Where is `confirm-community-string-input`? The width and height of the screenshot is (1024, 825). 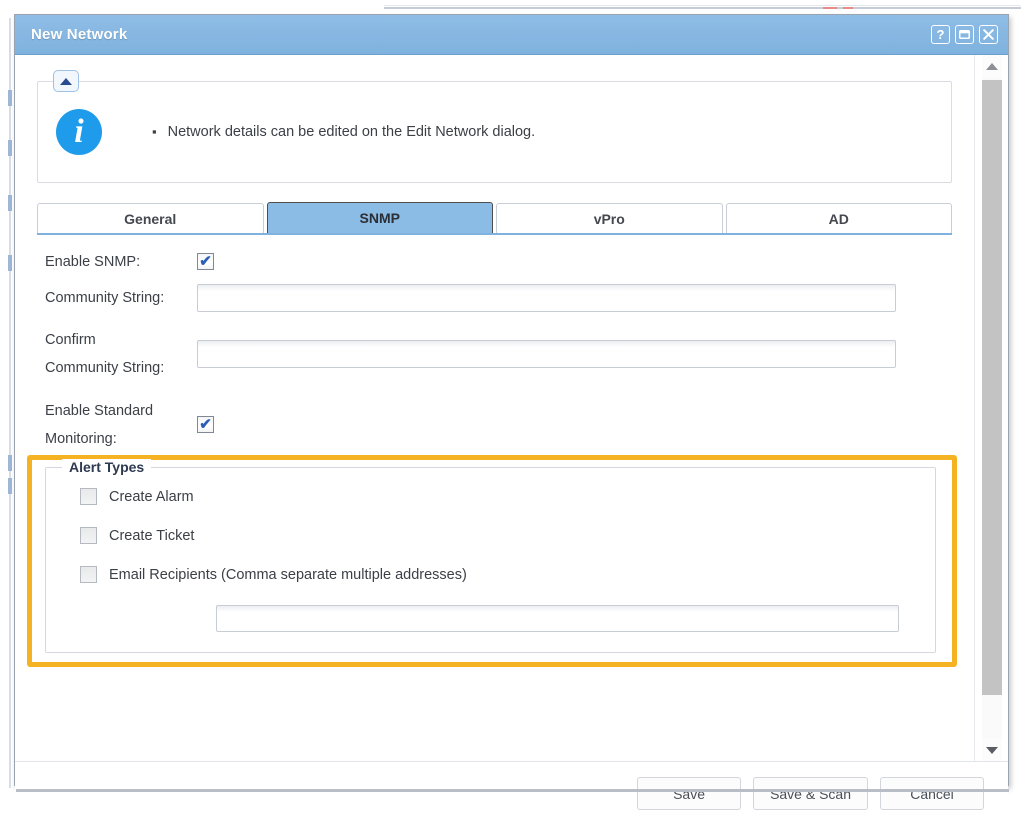
confirm-community-string-input is located at coordinates (546, 354).